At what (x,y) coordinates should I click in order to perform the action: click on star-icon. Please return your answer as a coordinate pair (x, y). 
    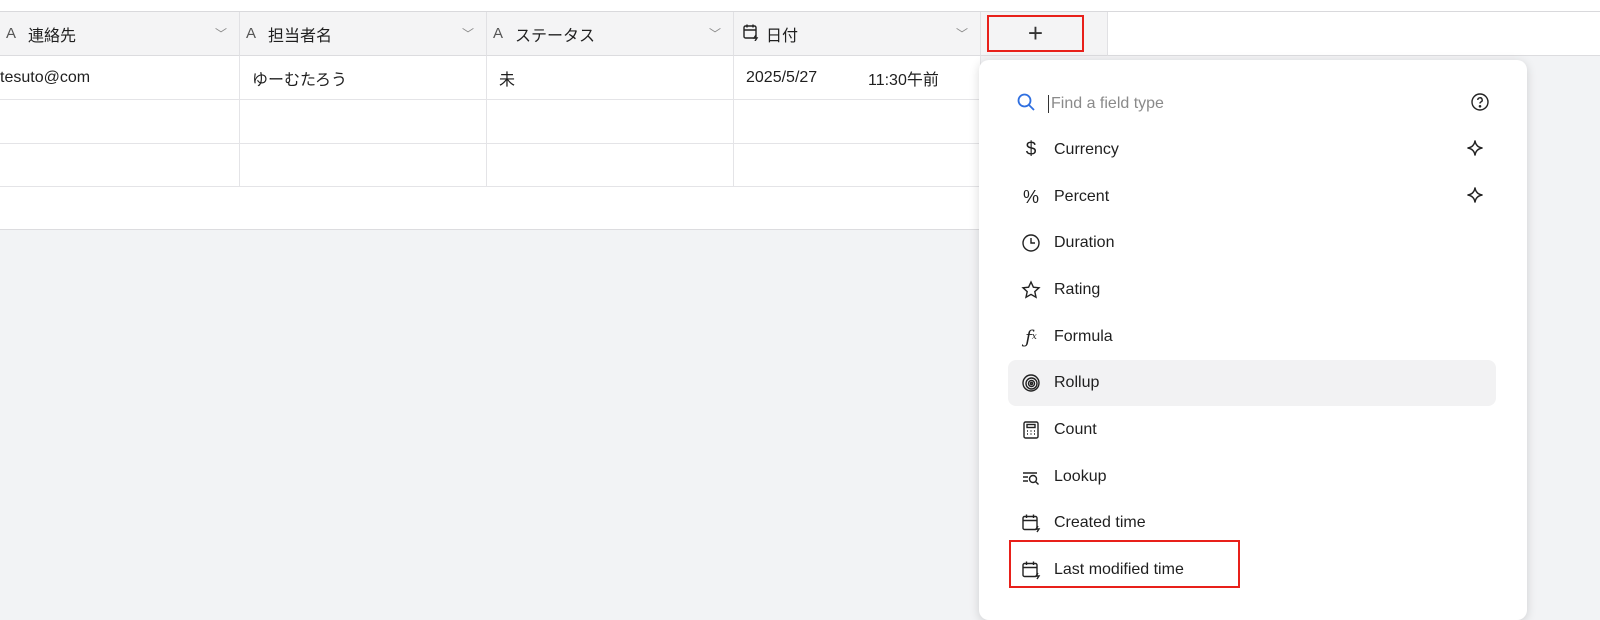
    Looking at the image, I should click on (1031, 290).